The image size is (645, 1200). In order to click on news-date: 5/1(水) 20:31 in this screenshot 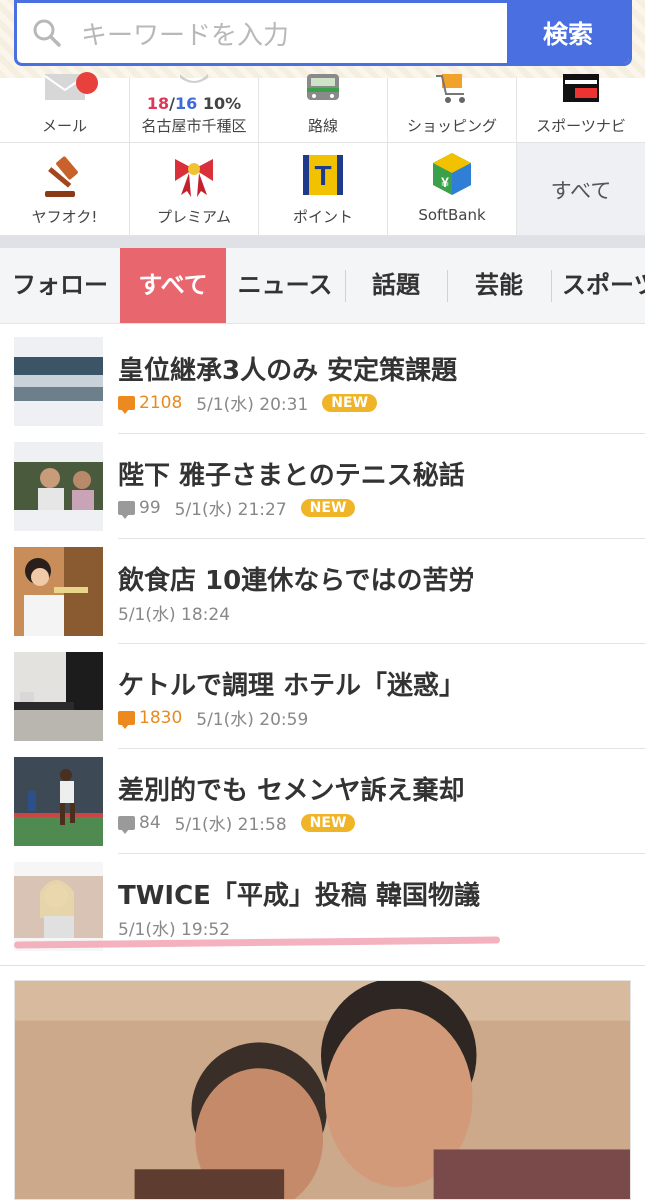, I will do `click(252, 405)`.